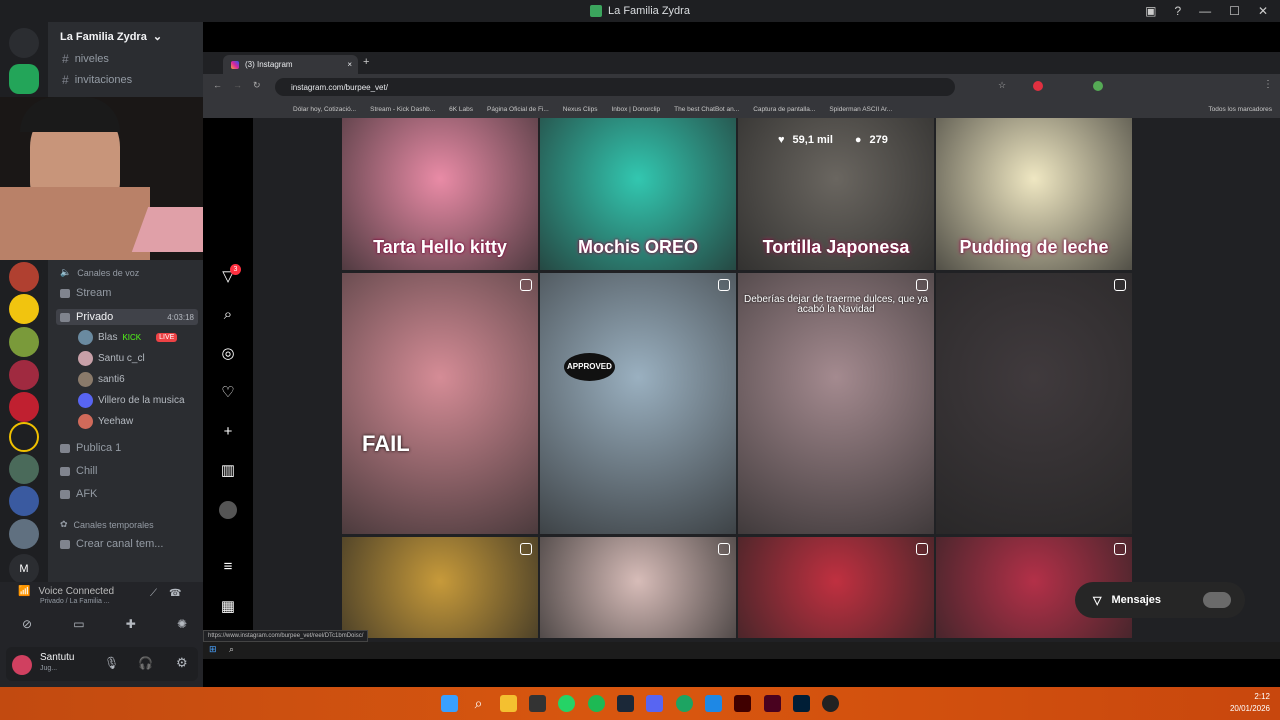 Image resolution: width=1280 pixels, height=720 pixels. Describe the element at coordinates (24, 43) in the screenshot. I see `discord-home-icon` at that location.